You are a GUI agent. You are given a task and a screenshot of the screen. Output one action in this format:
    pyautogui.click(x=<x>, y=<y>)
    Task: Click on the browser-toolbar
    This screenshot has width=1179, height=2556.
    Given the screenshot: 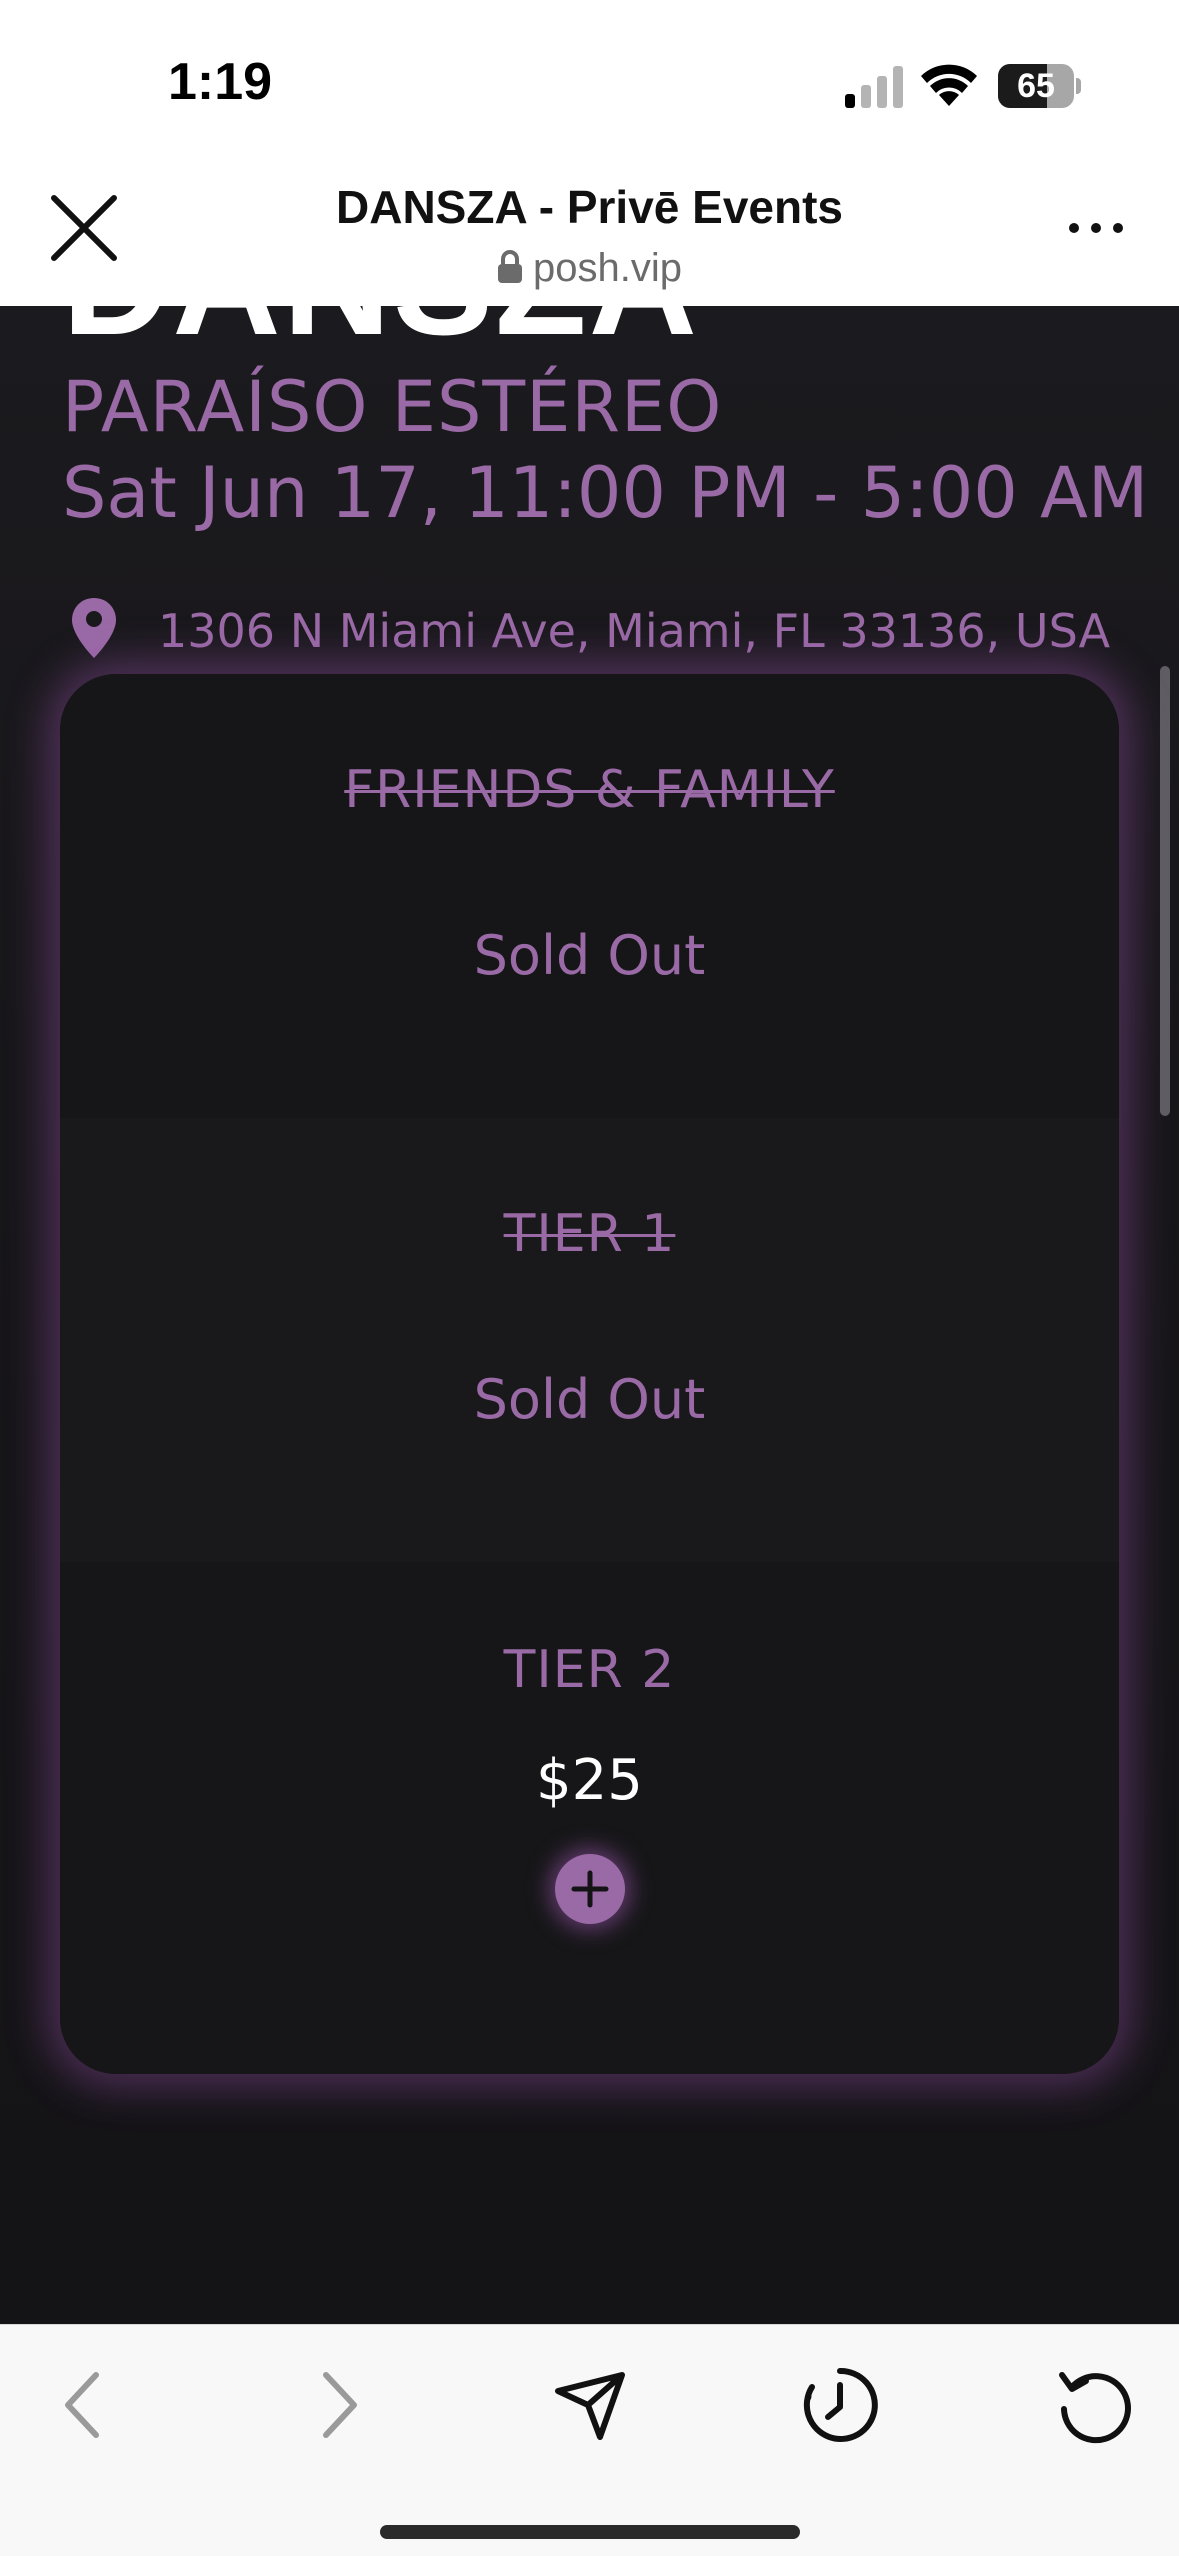 What is the action you would take?
    pyautogui.click(x=589, y=2440)
    